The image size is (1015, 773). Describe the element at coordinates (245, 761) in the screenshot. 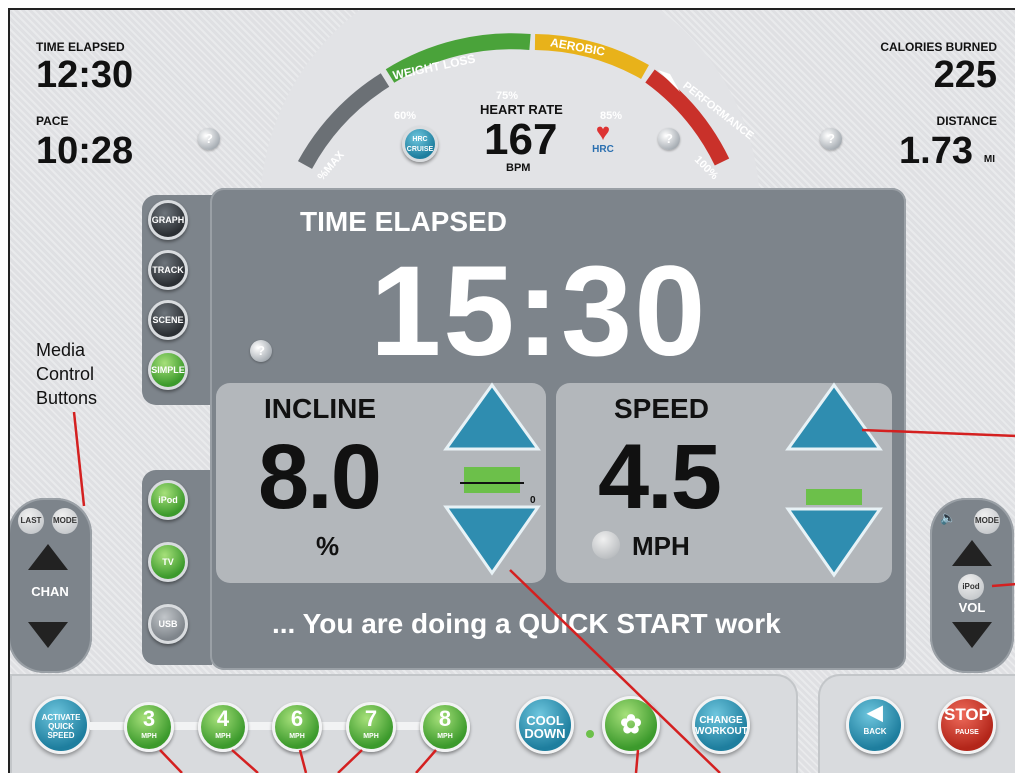

I see `speed4-leader` at that location.